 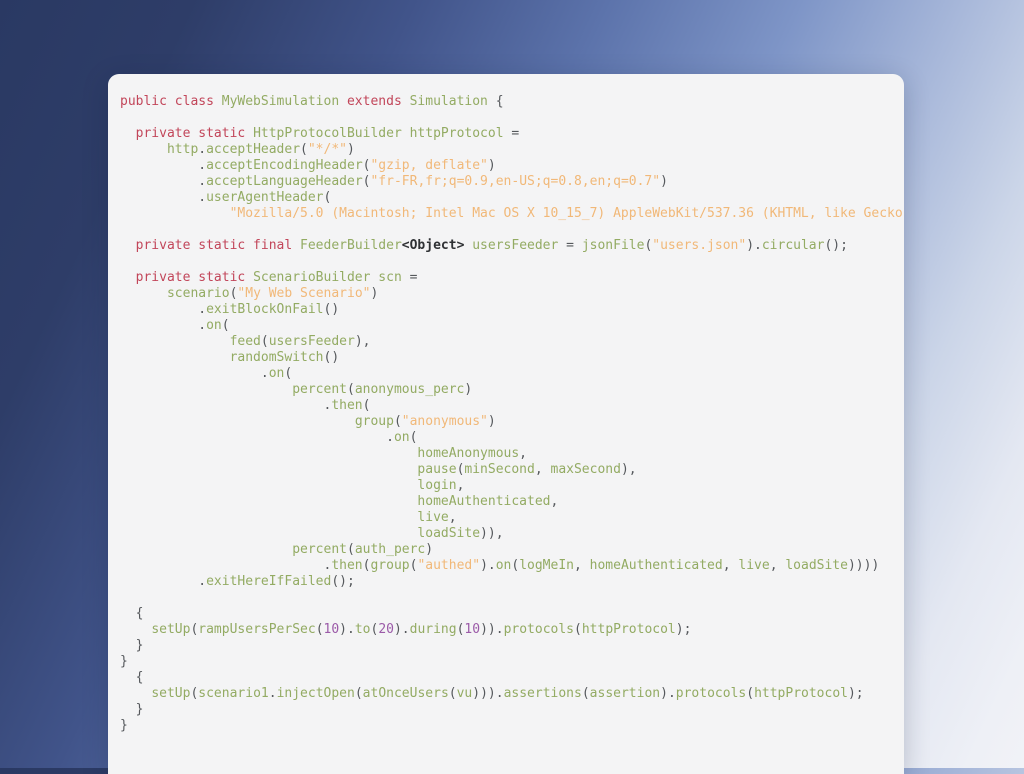 What do you see at coordinates (218, 245) in the screenshot?
I see `token-kw: private static final` at bounding box center [218, 245].